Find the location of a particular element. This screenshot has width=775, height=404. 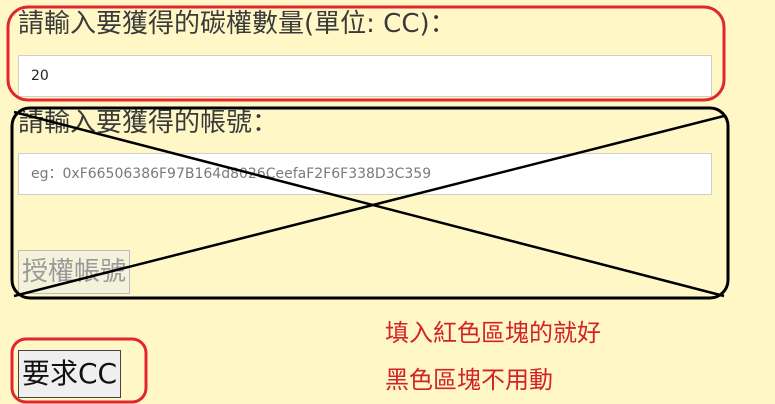

account-label: 請輸入要獲得的帳號： is located at coordinates (148, 123).